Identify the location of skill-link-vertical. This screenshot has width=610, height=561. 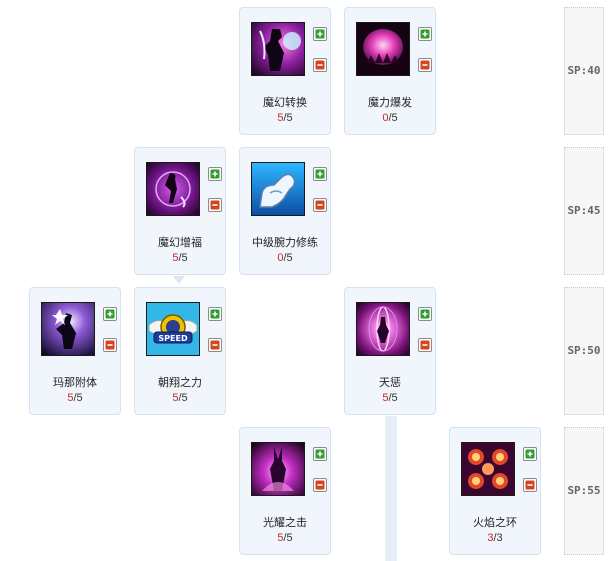
(391, 488).